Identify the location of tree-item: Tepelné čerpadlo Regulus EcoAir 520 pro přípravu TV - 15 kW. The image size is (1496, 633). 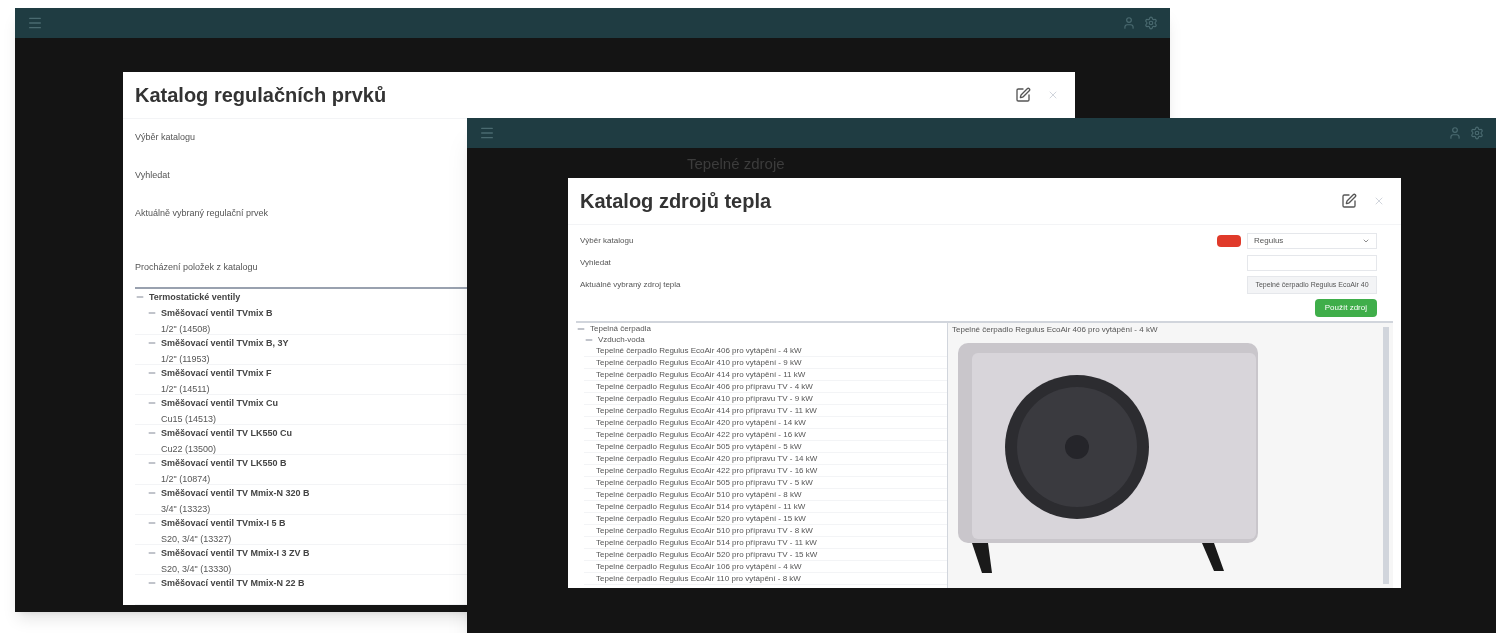
(707, 554).